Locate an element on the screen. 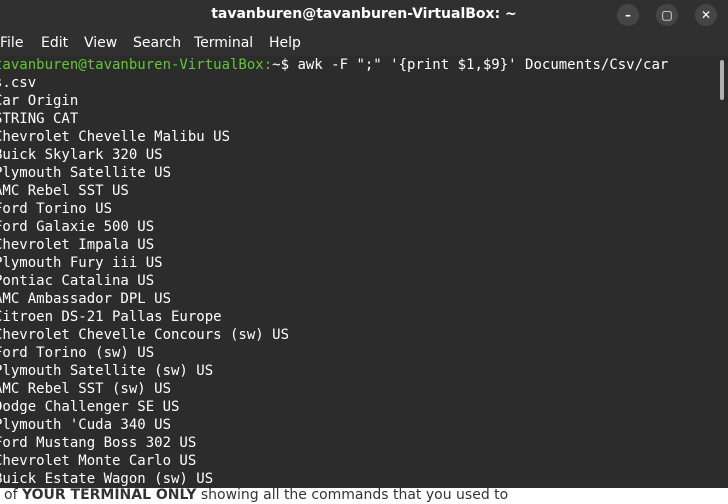  output-line: Plymouth Fury iii US is located at coordinates (81, 263).